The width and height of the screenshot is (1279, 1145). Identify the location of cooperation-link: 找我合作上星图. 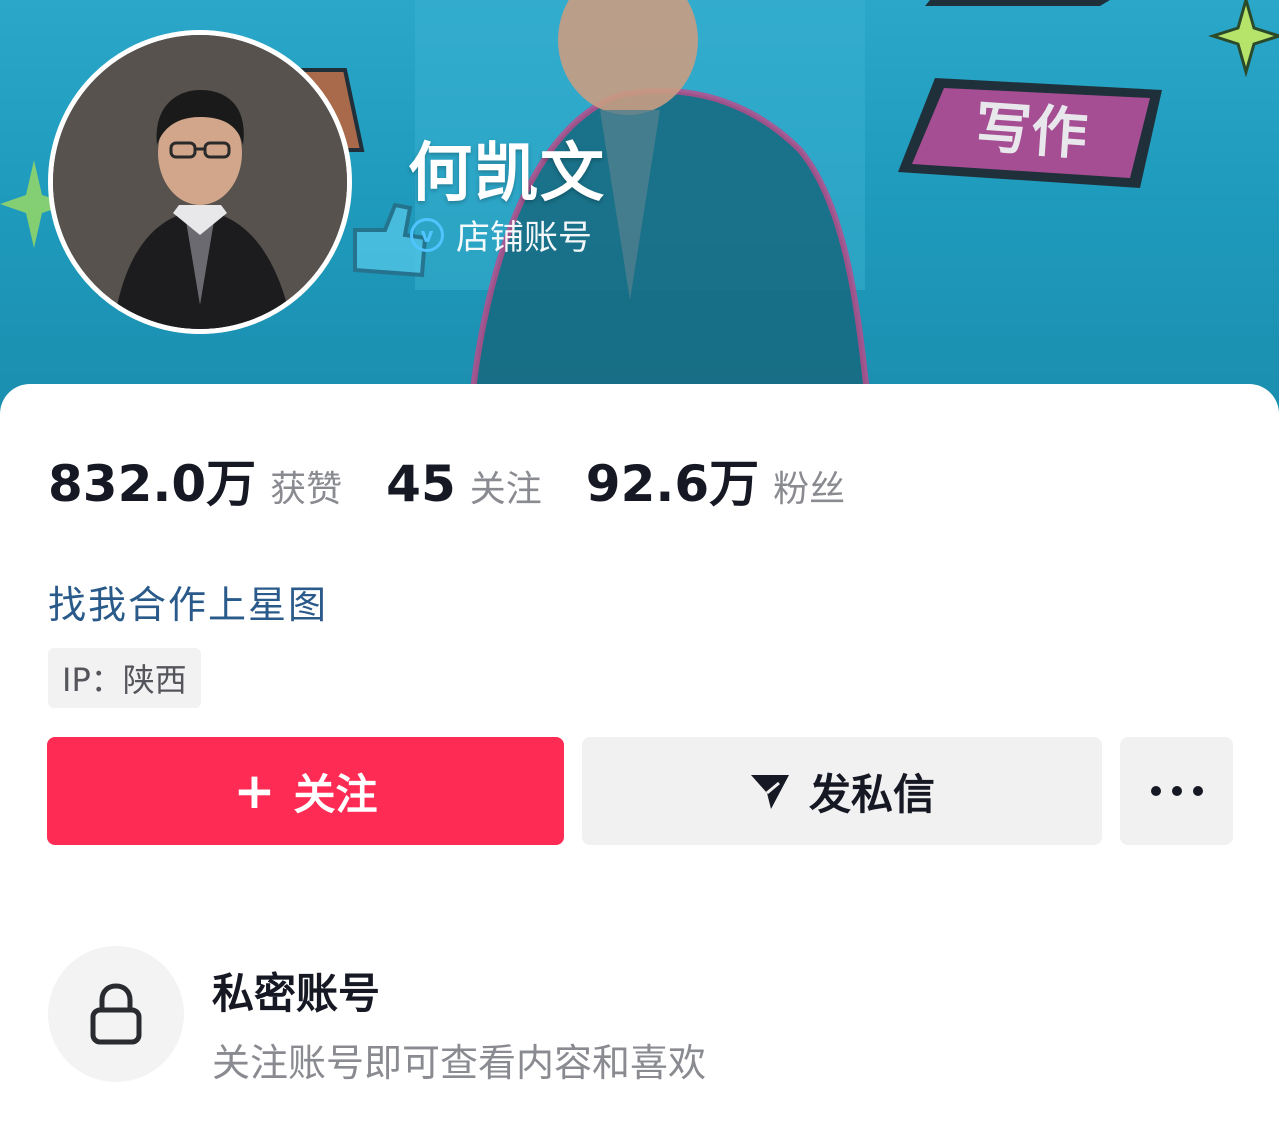
(188, 601).